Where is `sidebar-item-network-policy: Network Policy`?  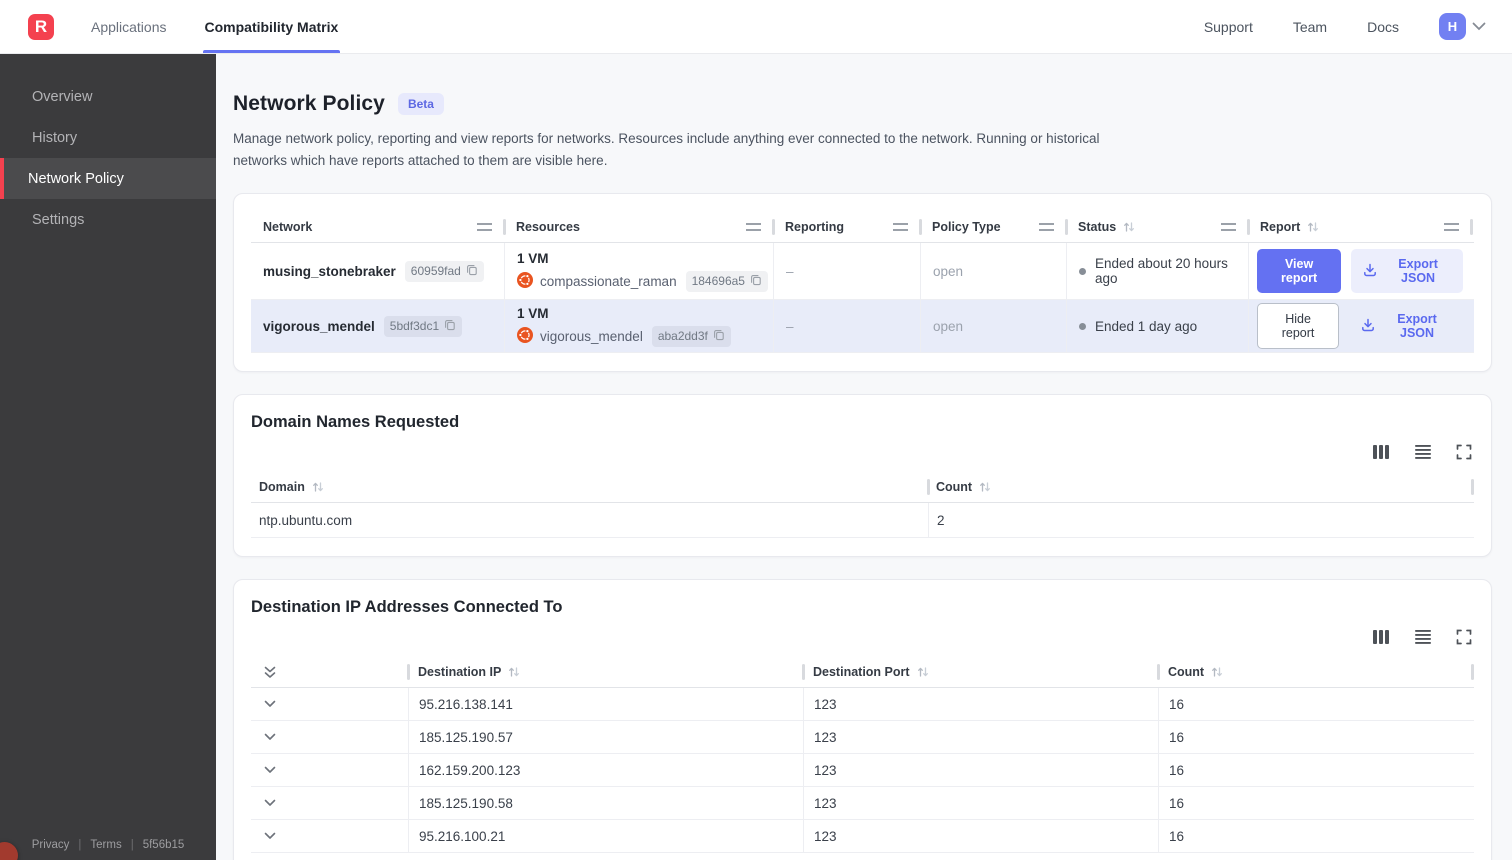 sidebar-item-network-policy: Network Policy is located at coordinates (108, 178).